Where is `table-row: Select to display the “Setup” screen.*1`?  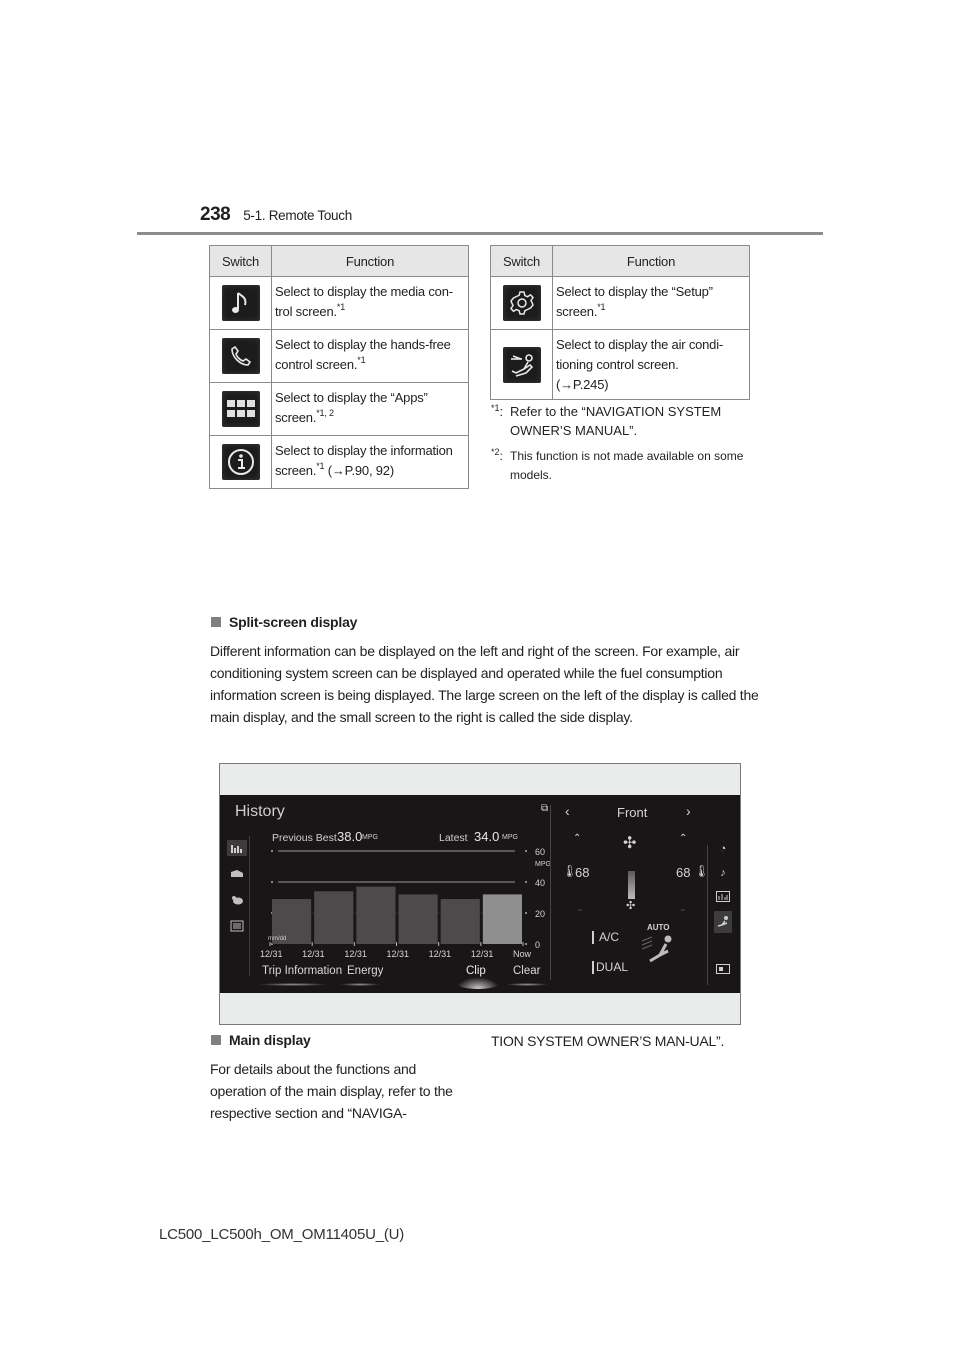 table-row: Select to display the “Setup” screen.*1 is located at coordinates (620, 303).